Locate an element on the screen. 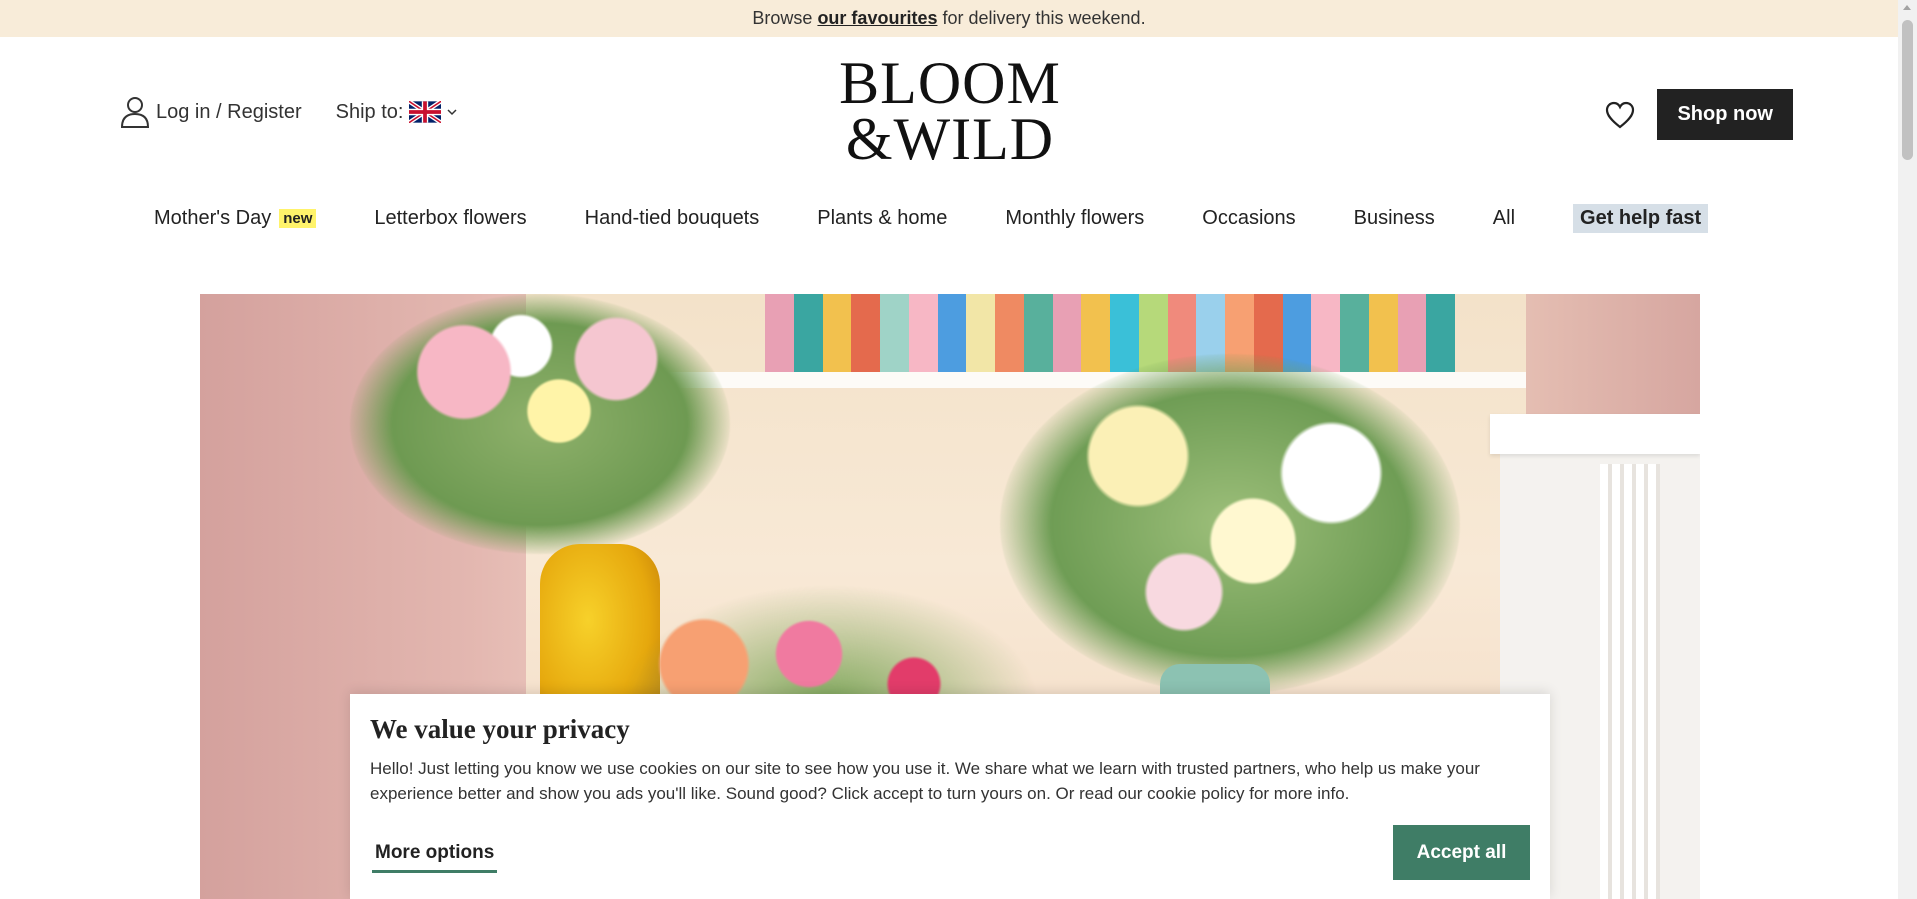 This screenshot has height=899, width=1917. ship-to-selector: Ship to: is located at coordinates (397, 112).